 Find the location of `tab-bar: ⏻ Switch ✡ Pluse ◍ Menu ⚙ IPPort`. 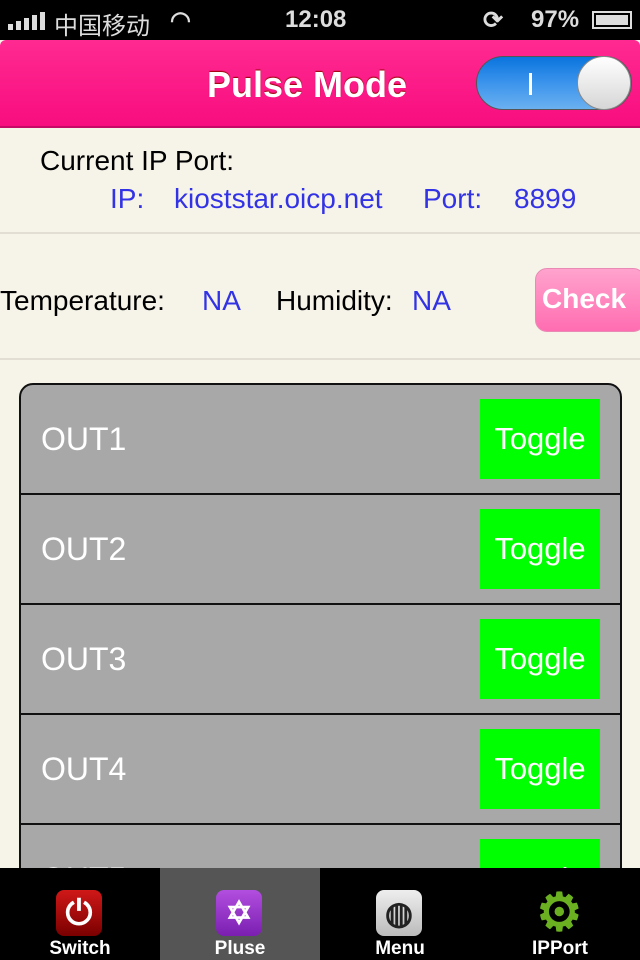

tab-bar: ⏻ Switch ✡ Pluse ◍ Menu ⚙ IPPort is located at coordinates (320, 914).